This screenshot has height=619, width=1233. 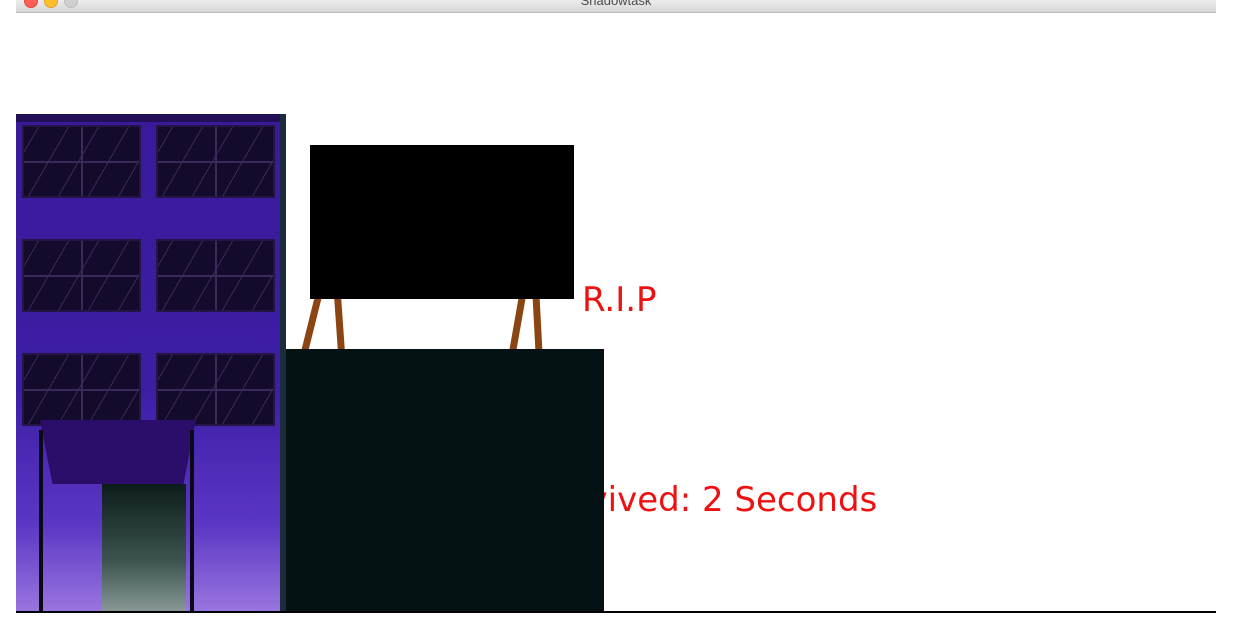 I want to click on window-title: Shadowtask, so click(x=616, y=4).